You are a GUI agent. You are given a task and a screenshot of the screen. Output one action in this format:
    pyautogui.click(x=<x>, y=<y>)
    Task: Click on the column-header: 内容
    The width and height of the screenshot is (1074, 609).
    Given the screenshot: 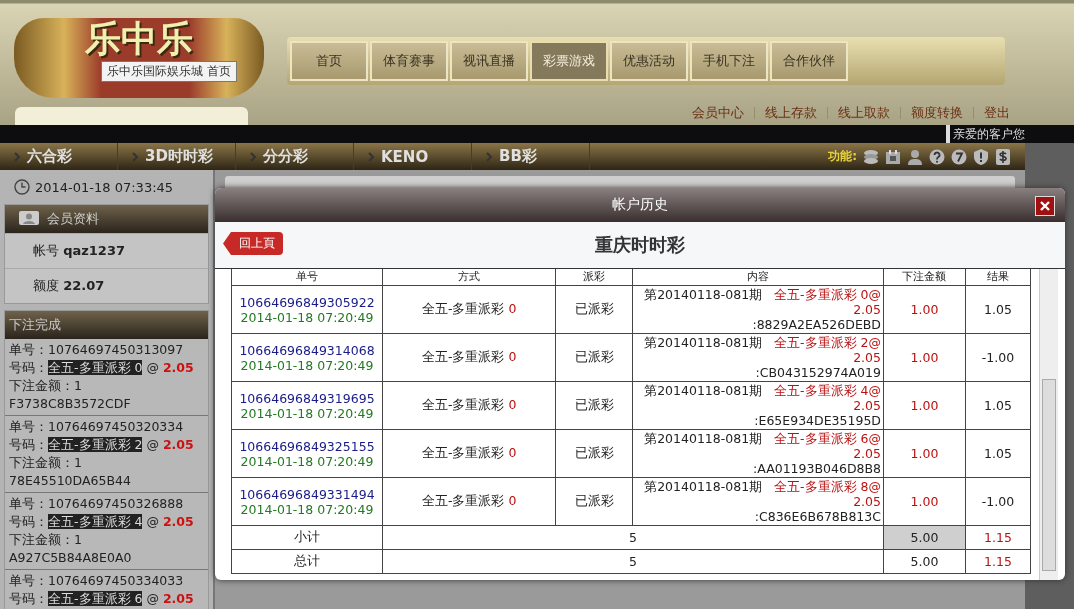 What is the action you would take?
    pyautogui.click(x=758, y=277)
    